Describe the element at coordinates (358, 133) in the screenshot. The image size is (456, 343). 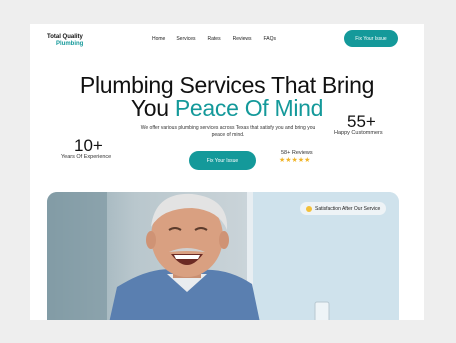
I see `stat-happy-customers-label: Happy Custommers` at that location.